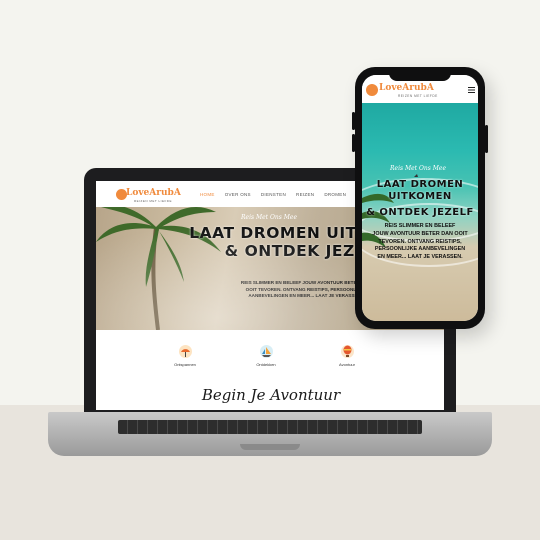 This screenshot has width=540, height=540. Describe the element at coordinates (185, 364) in the screenshot. I see `service-label-ontspannen: Ontspannen` at that location.